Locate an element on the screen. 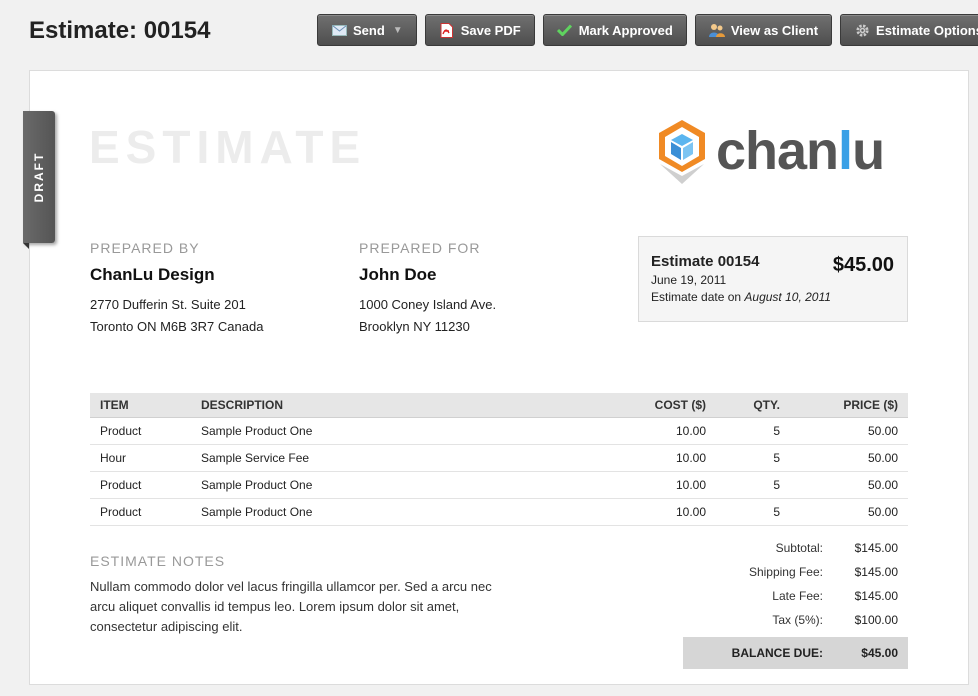 The image size is (978, 696). shipping-fee-row: Shipping Fee: $145.00 is located at coordinates (795, 572).